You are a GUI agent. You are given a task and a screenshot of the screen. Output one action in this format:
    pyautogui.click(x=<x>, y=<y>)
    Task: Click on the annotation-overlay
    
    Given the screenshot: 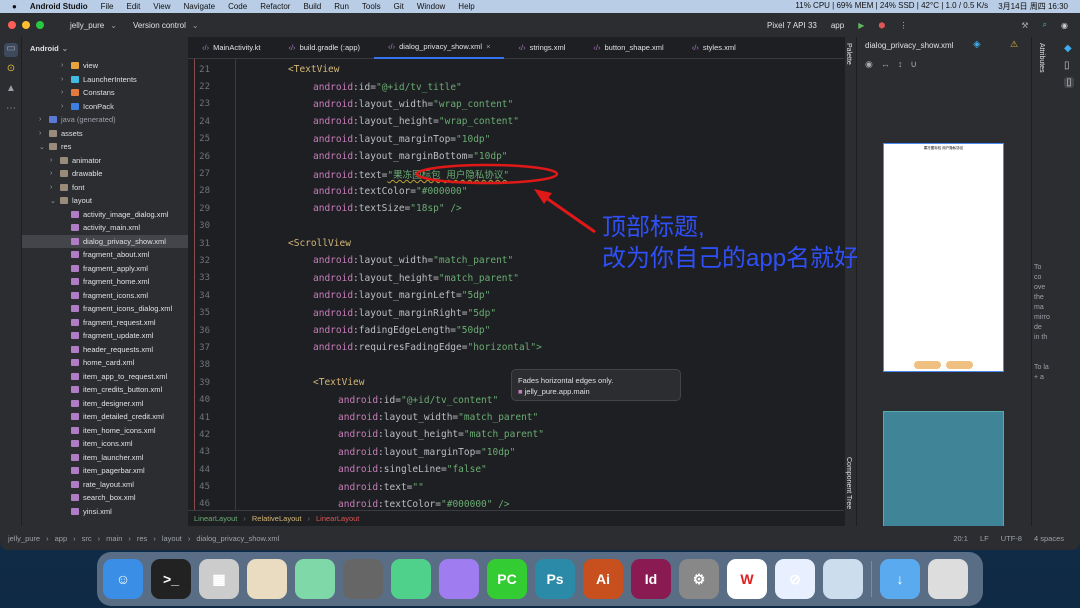 What is the action you would take?
    pyautogui.click(x=505, y=198)
    